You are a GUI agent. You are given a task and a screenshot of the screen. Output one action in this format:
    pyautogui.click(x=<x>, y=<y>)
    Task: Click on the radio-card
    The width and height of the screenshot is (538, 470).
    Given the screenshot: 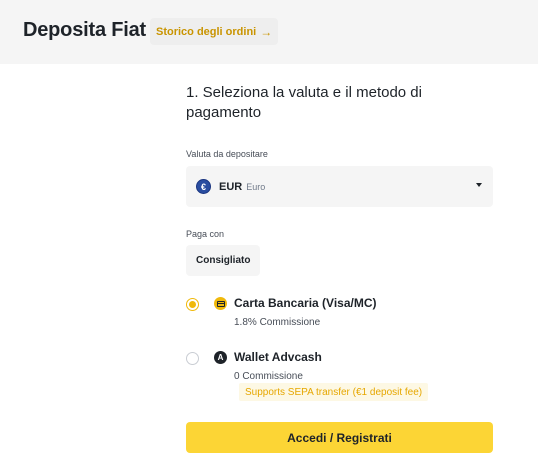 What is the action you would take?
    pyautogui.click(x=192, y=304)
    